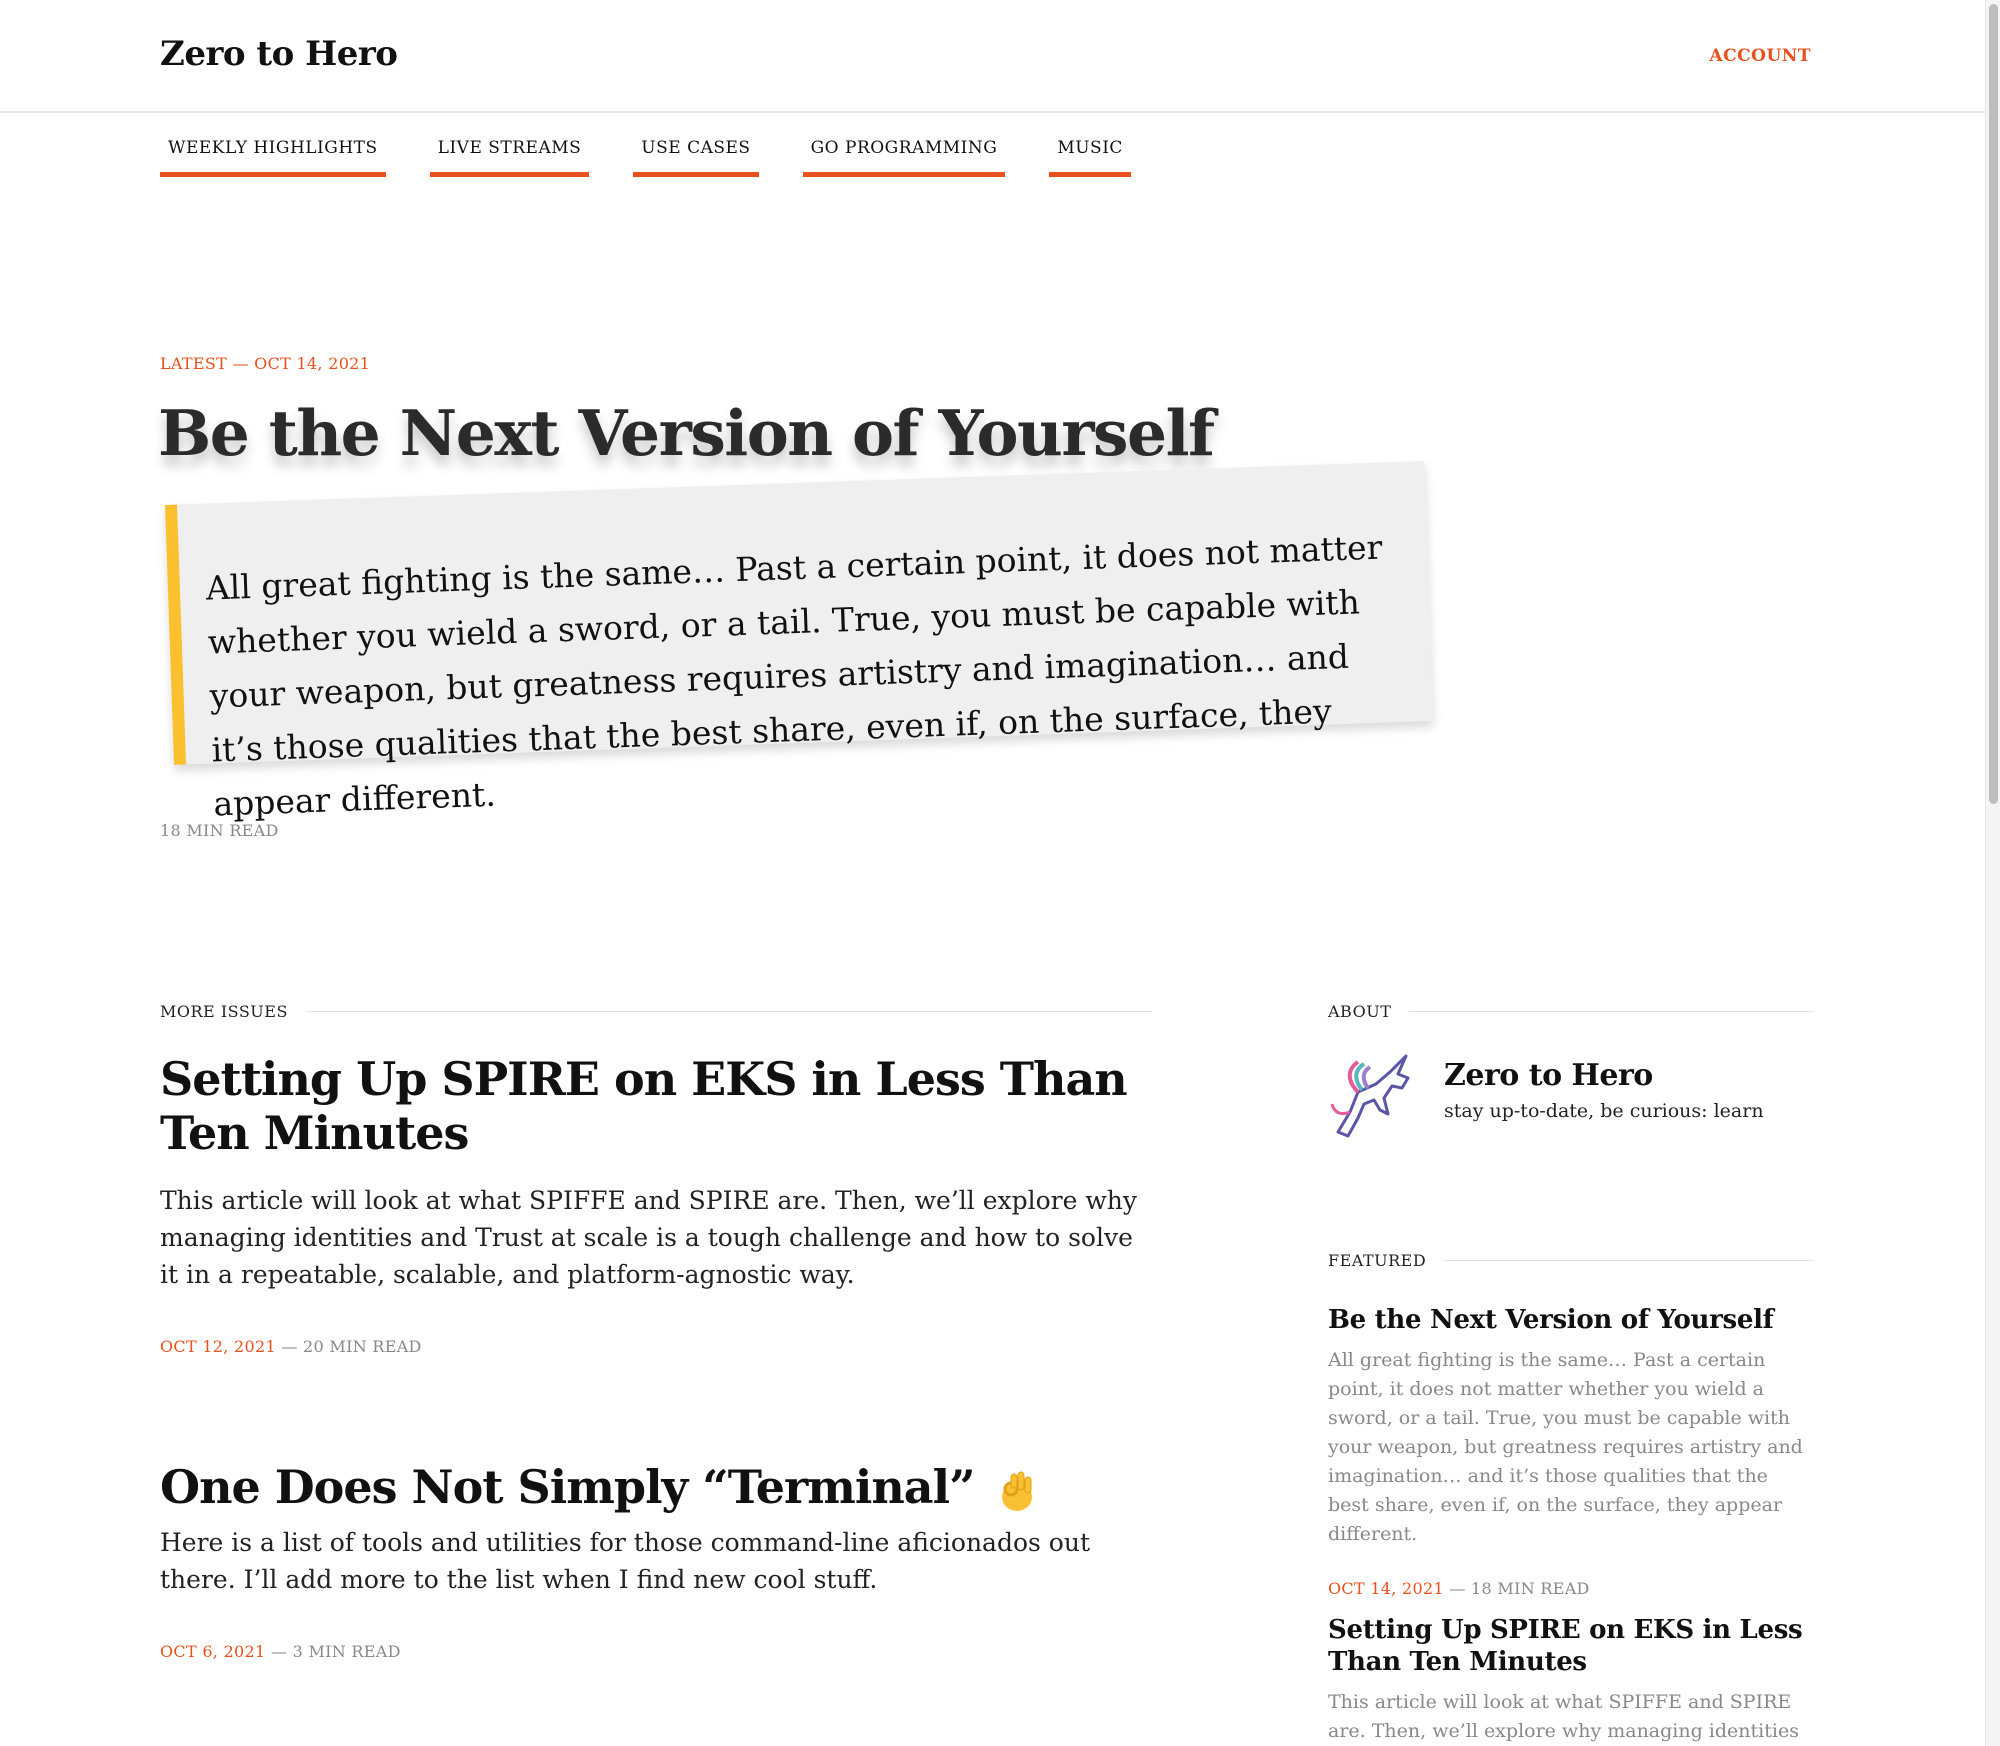 The height and width of the screenshot is (1746, 2000). Describe the element at coordinates (1993, 404) in the screenshot. I see `scrollbar-thumb` at that location.